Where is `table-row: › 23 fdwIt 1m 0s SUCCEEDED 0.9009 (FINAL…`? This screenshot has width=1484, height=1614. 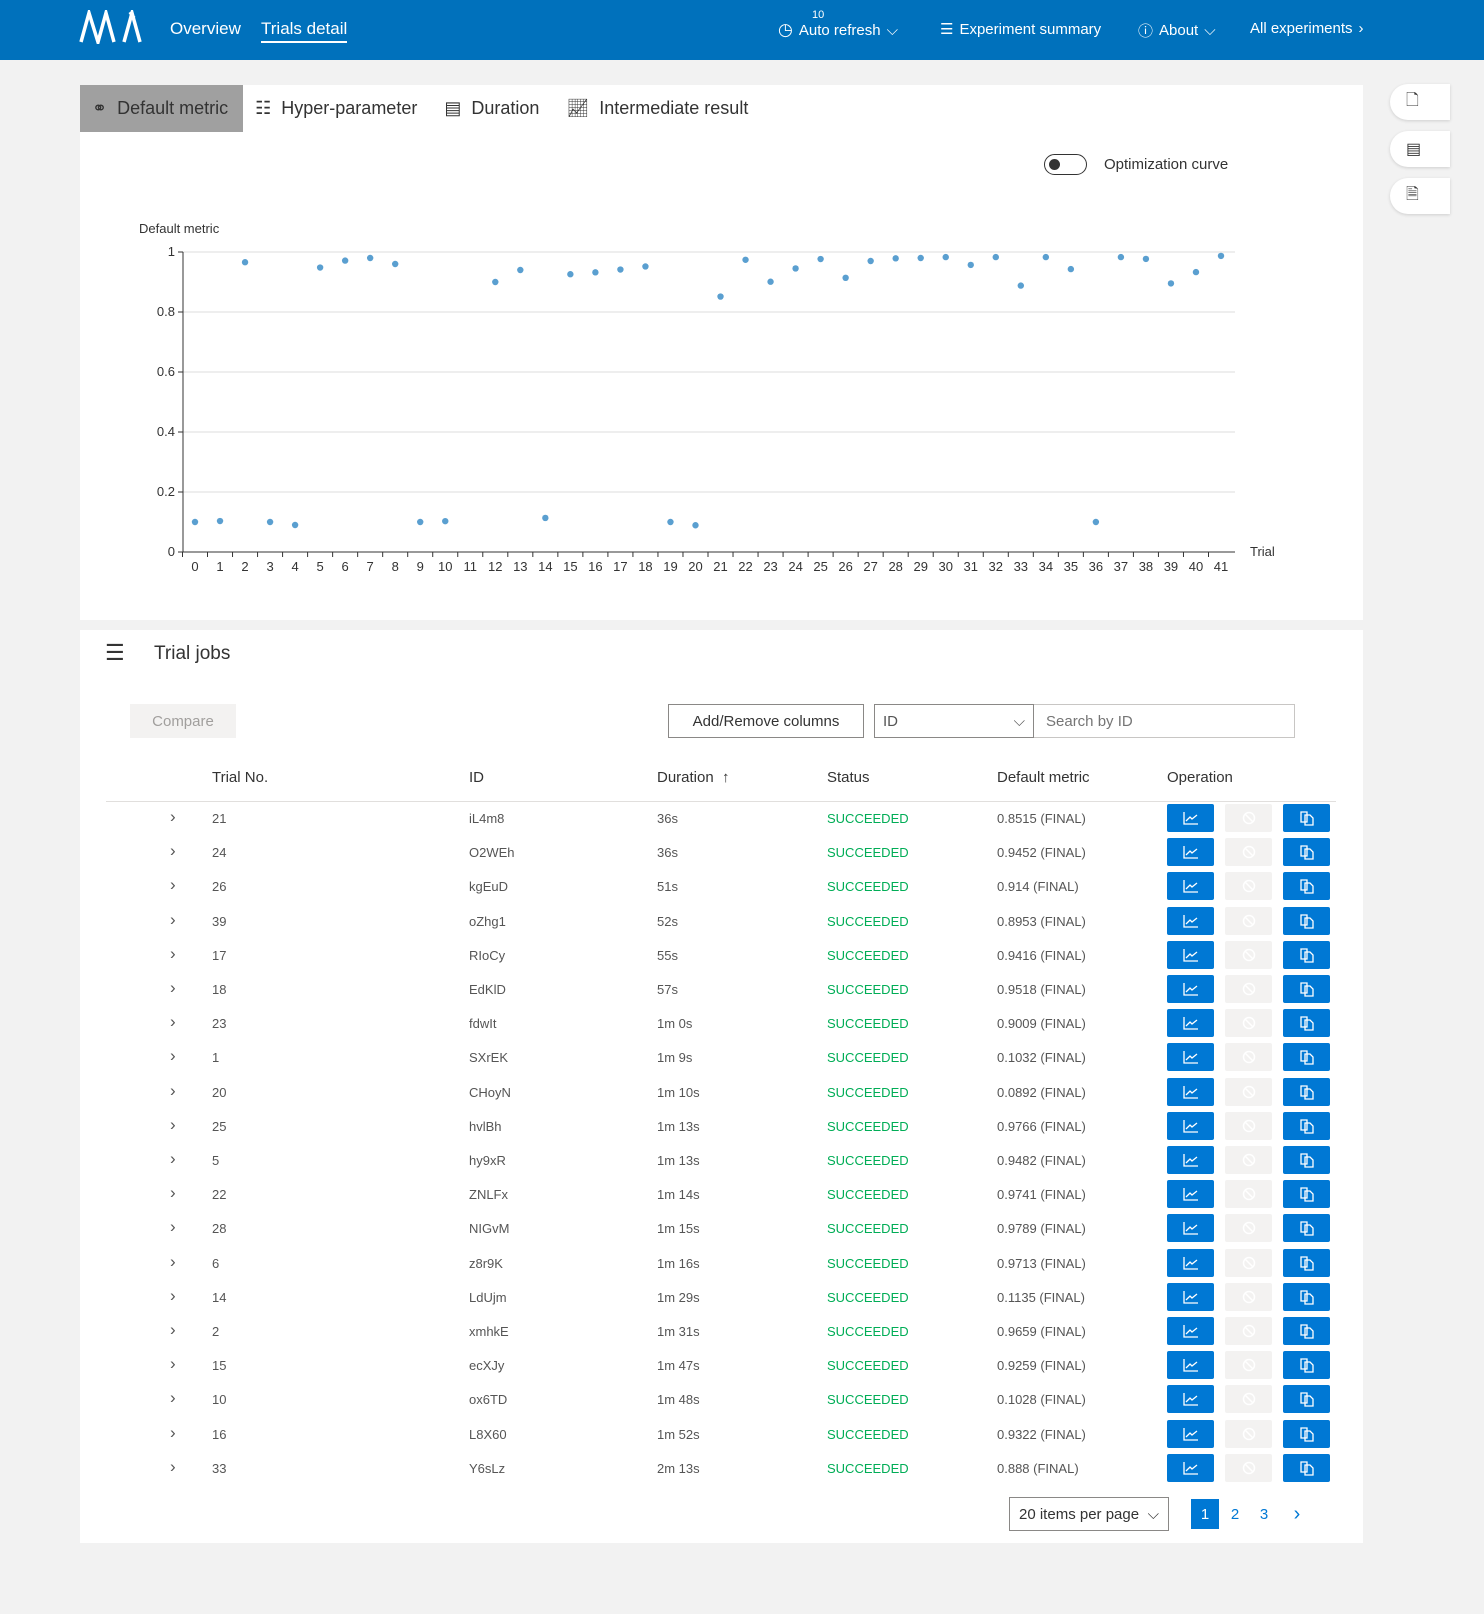
table-row: › 23 fdwIt 1m 0s SUCCEEDED 0.9009 (FINAL… is located at coordinates (721, 1023).